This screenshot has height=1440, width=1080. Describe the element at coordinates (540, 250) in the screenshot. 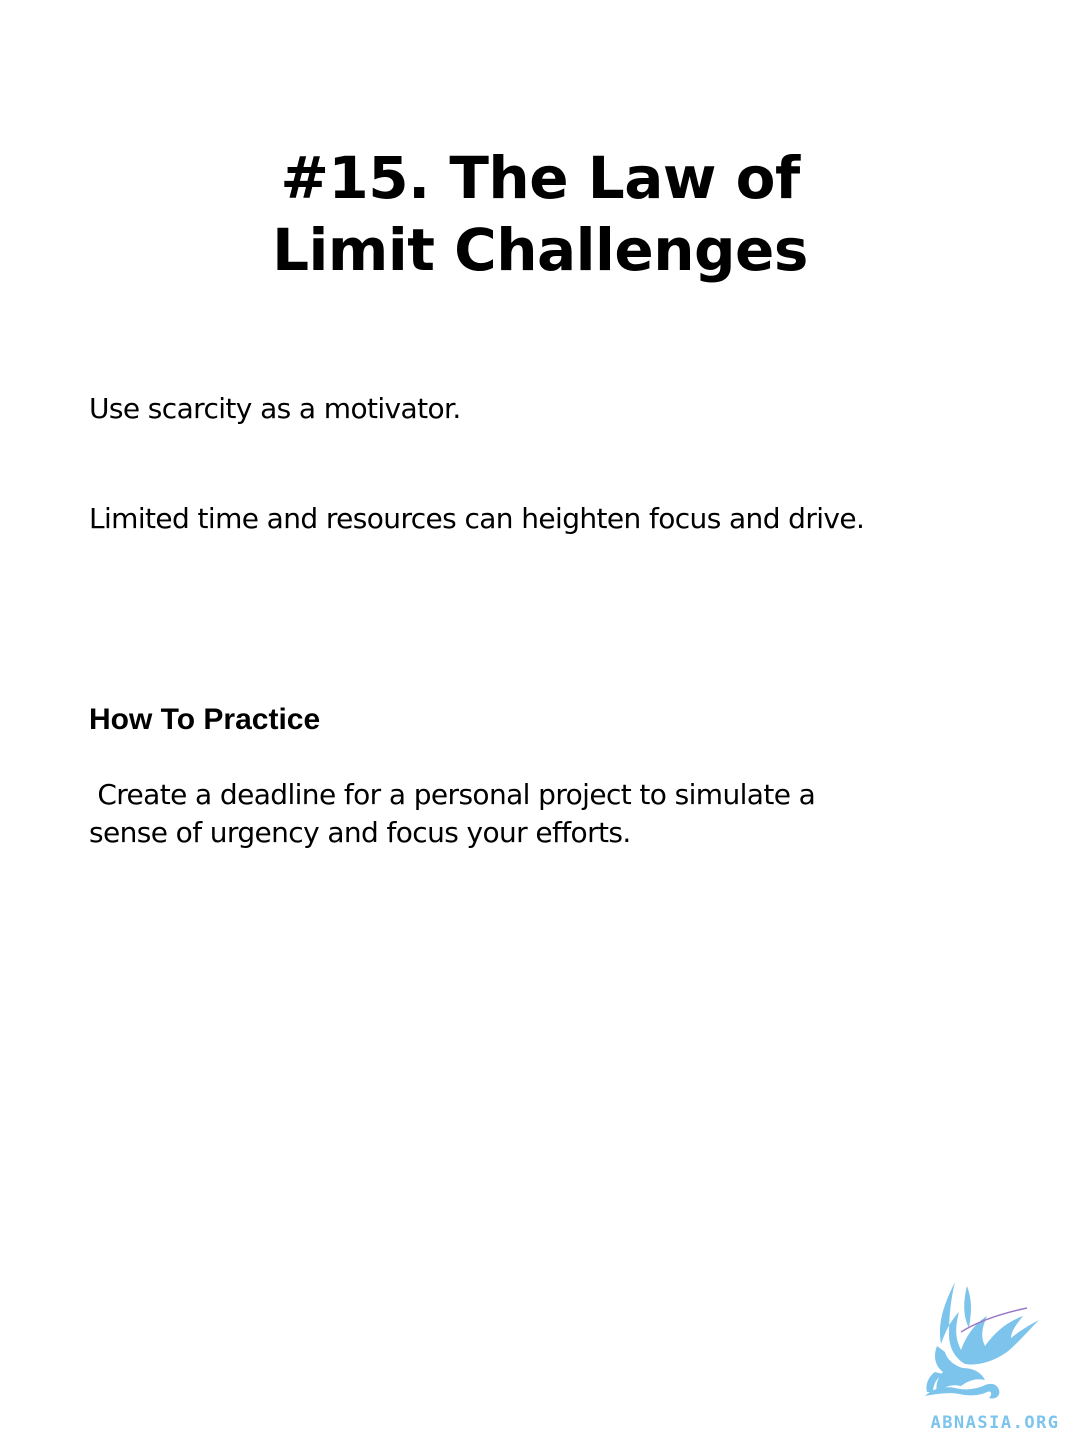

I see `title-line-2: Limit Challenges` at that location.